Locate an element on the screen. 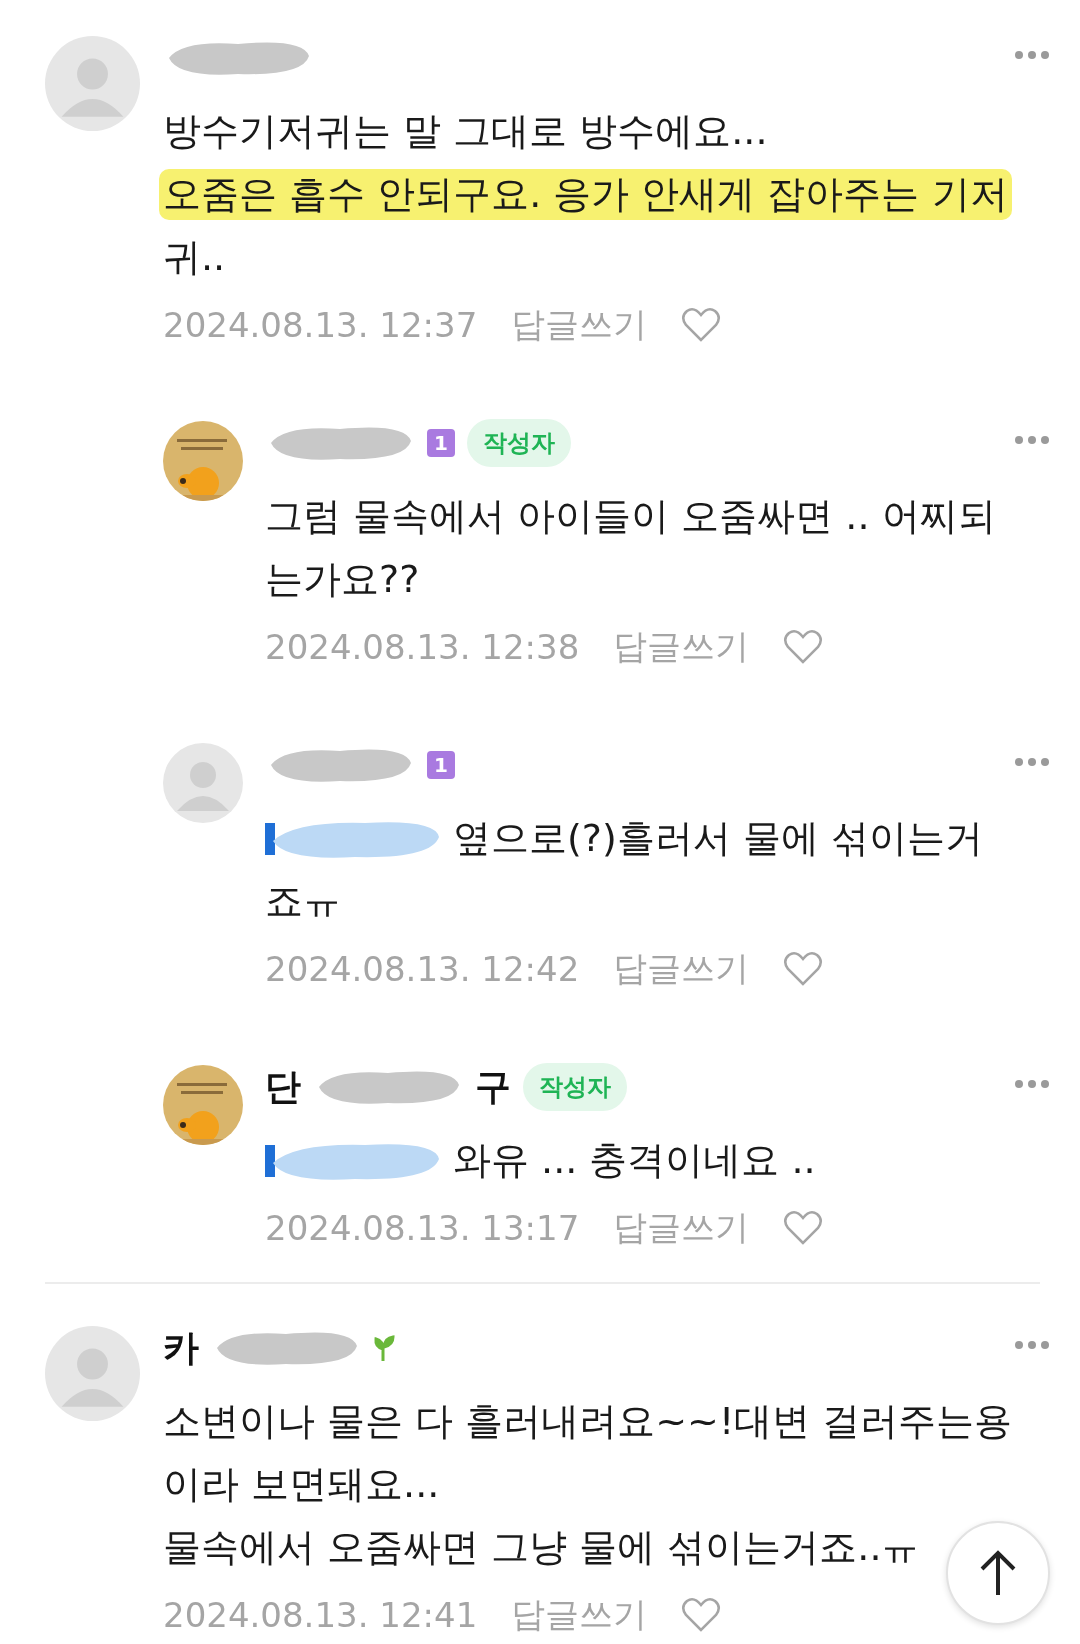 This screenshot has width=1080, height=1644. comment-text: 물속에서 오줌싸면 그냥 물에 섞이는거죠..ㅠ is located at coordinates (541, 1547).